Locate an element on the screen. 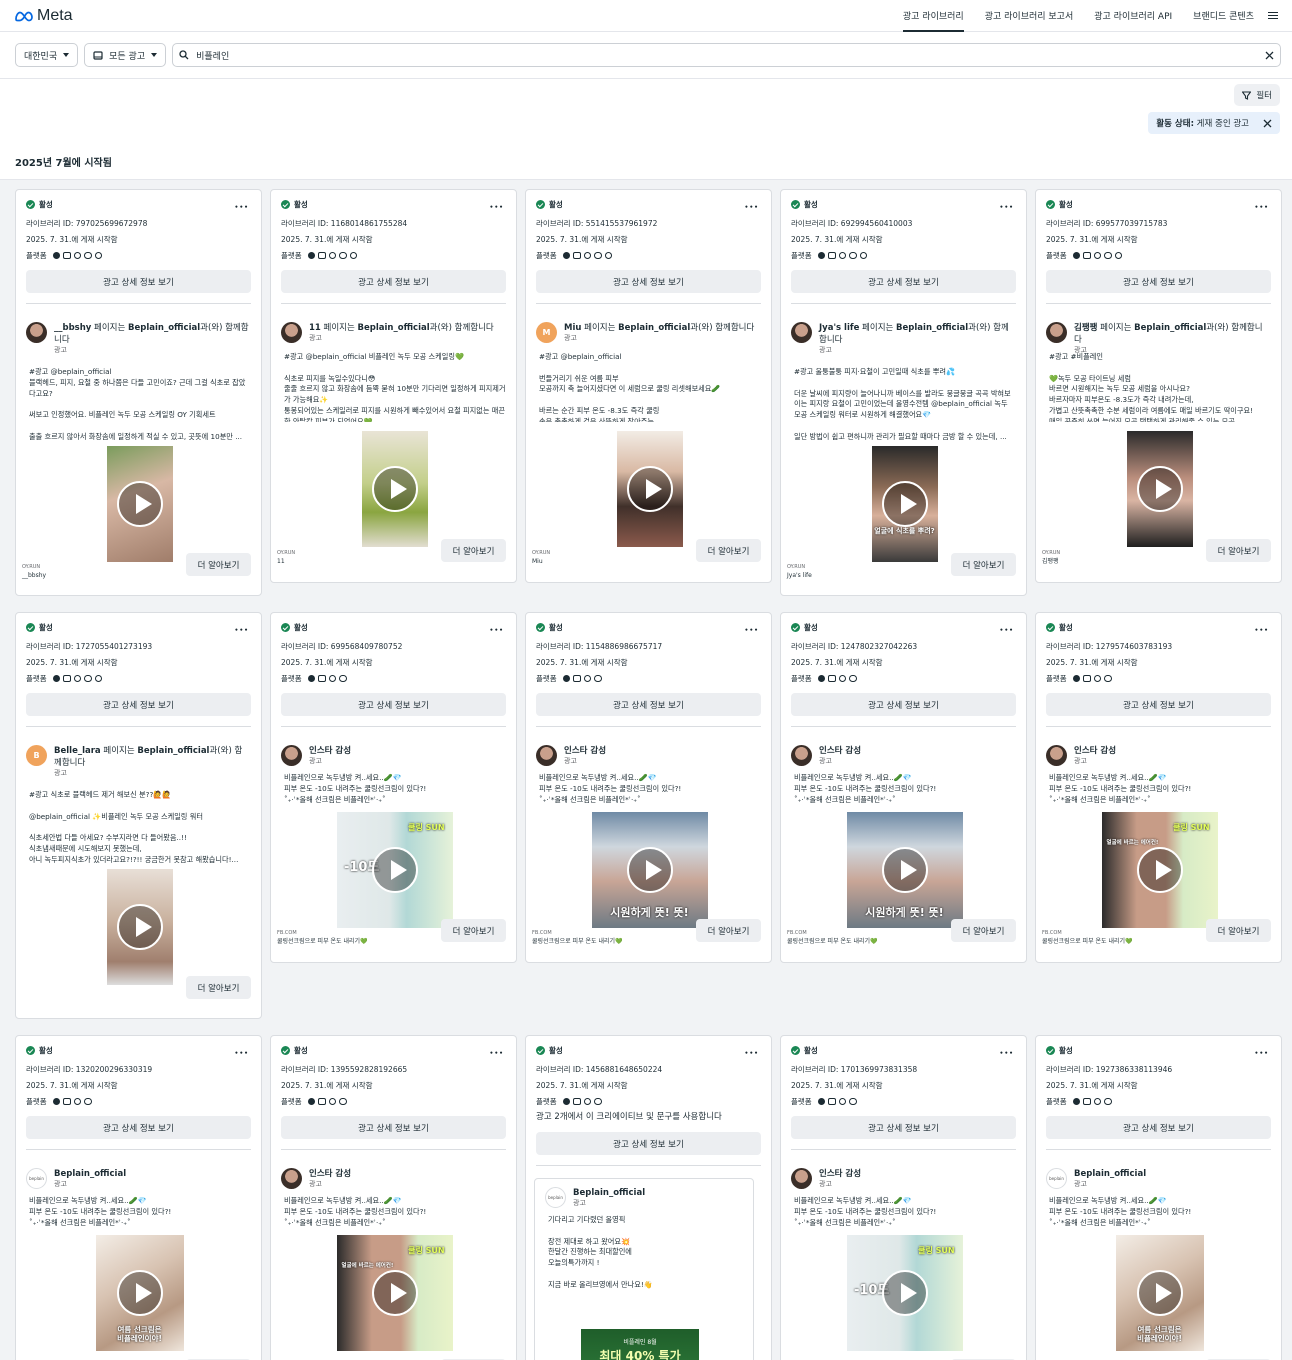  ad-type-select: 모든 광고 is located at coordinates (125, 55).